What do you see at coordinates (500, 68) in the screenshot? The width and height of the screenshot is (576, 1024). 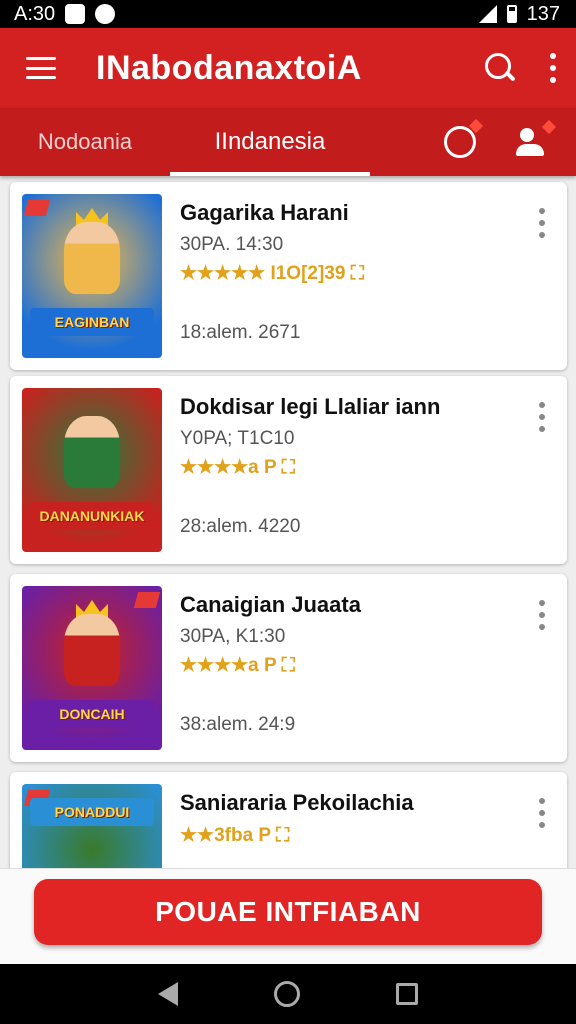 I see `search-icon` at bounding box center [500, 68].